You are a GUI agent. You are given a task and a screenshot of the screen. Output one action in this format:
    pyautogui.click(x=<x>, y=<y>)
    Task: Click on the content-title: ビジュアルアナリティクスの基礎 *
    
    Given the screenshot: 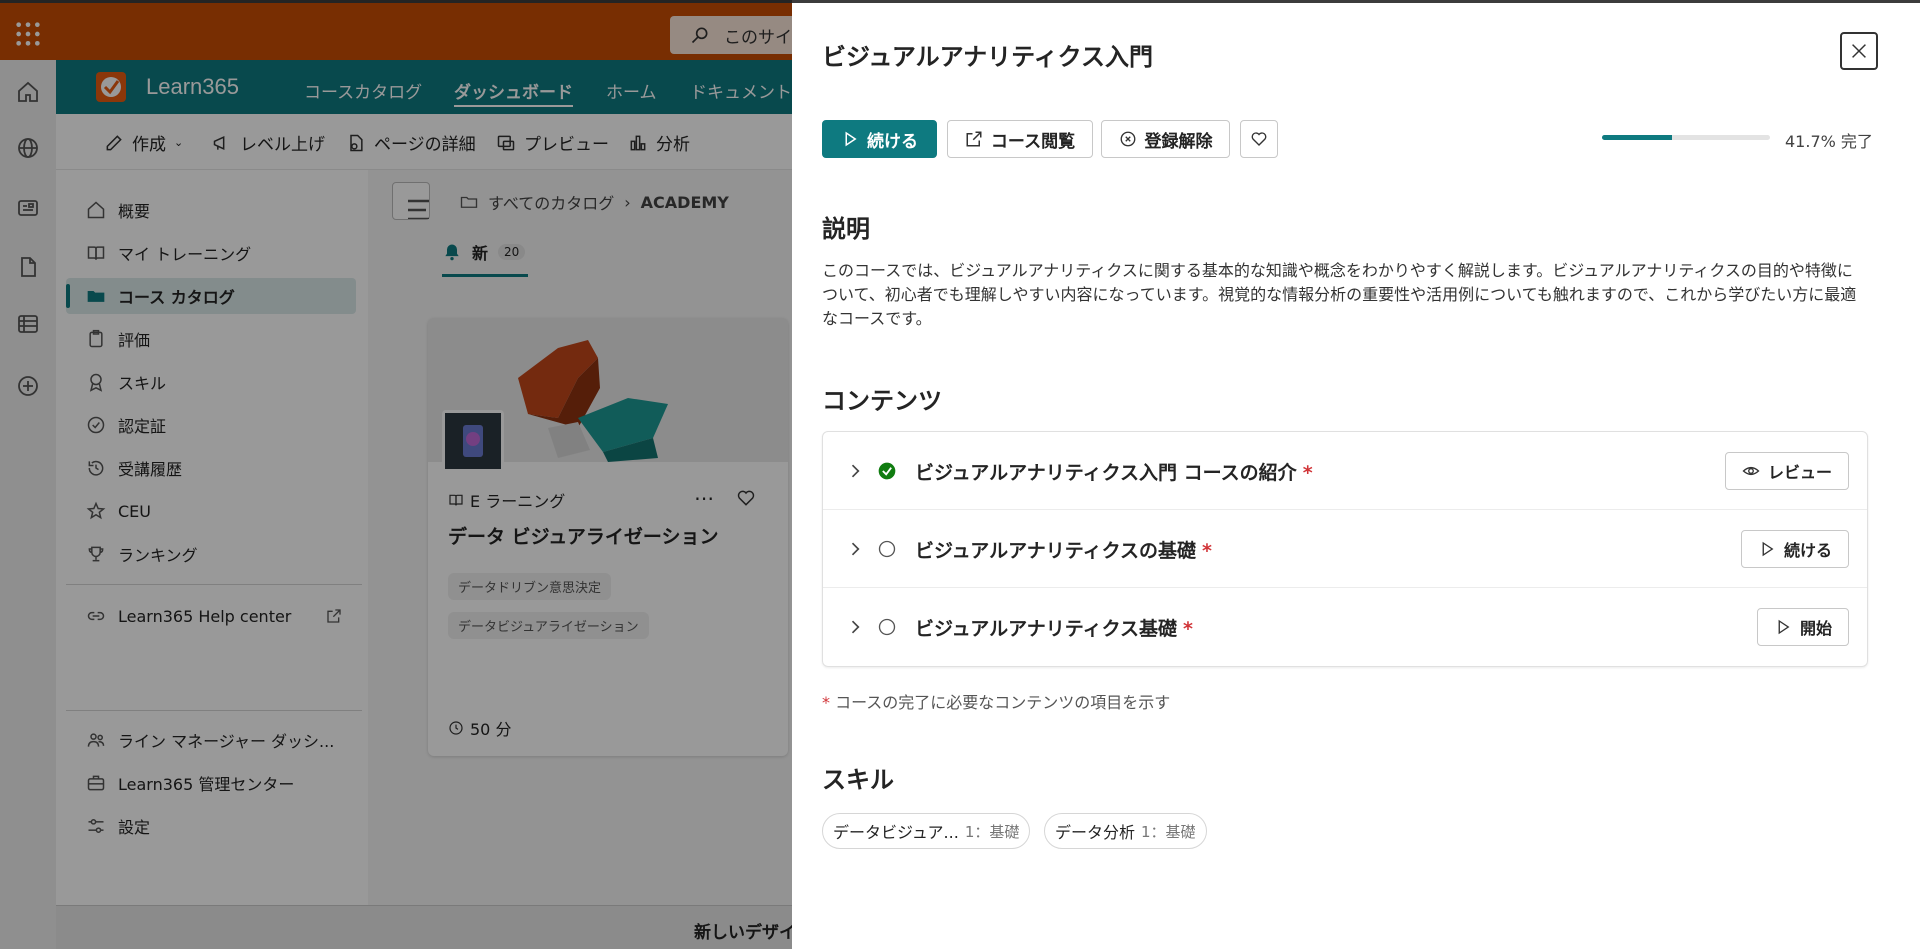 What is the action you would take?
    pyautogui.click(x=1063, y=549)
    